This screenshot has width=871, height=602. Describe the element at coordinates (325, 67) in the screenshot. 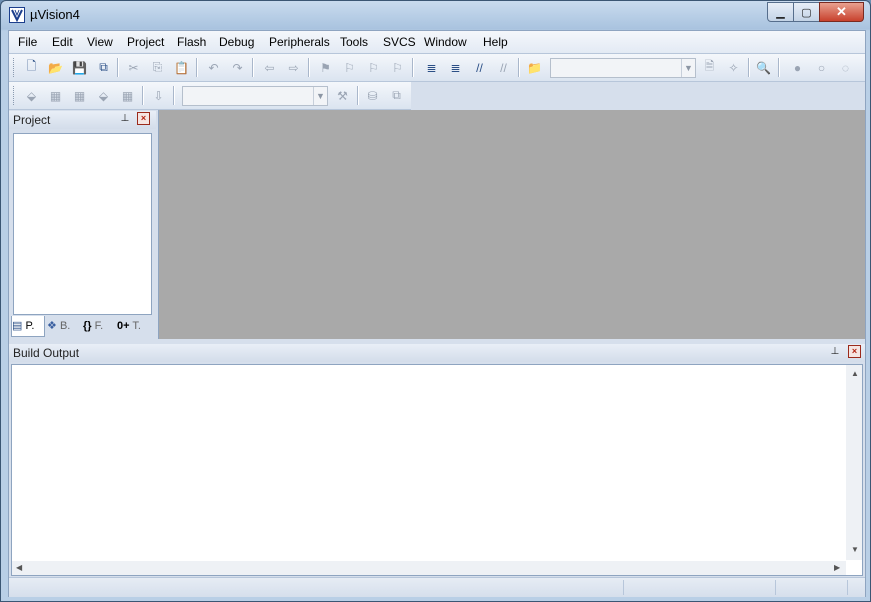

I see `bookmark-insert-icon: ⚑` at that location.